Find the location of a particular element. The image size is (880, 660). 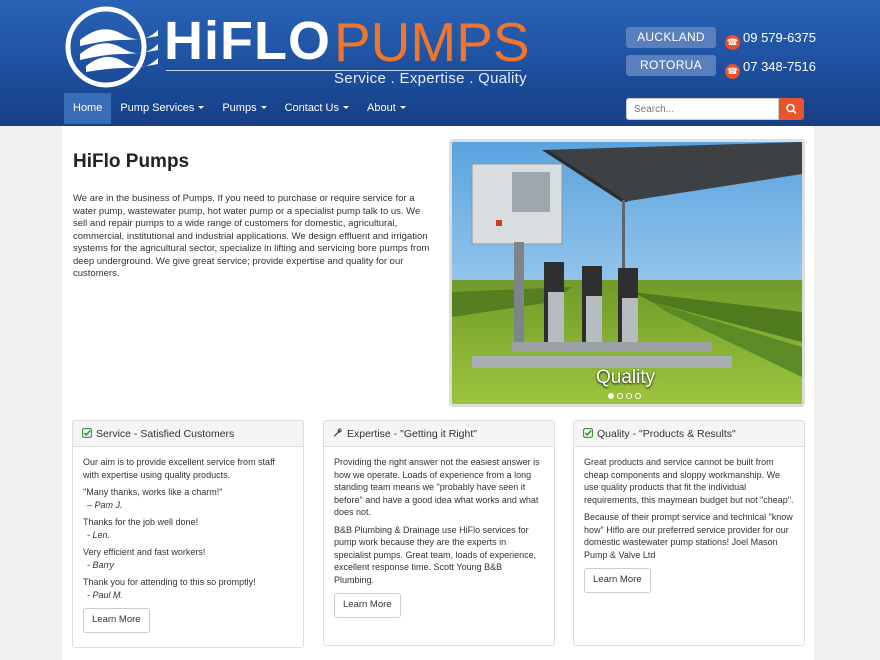

phone-number: 07 348-7516 is located at coordinates (780, 66).